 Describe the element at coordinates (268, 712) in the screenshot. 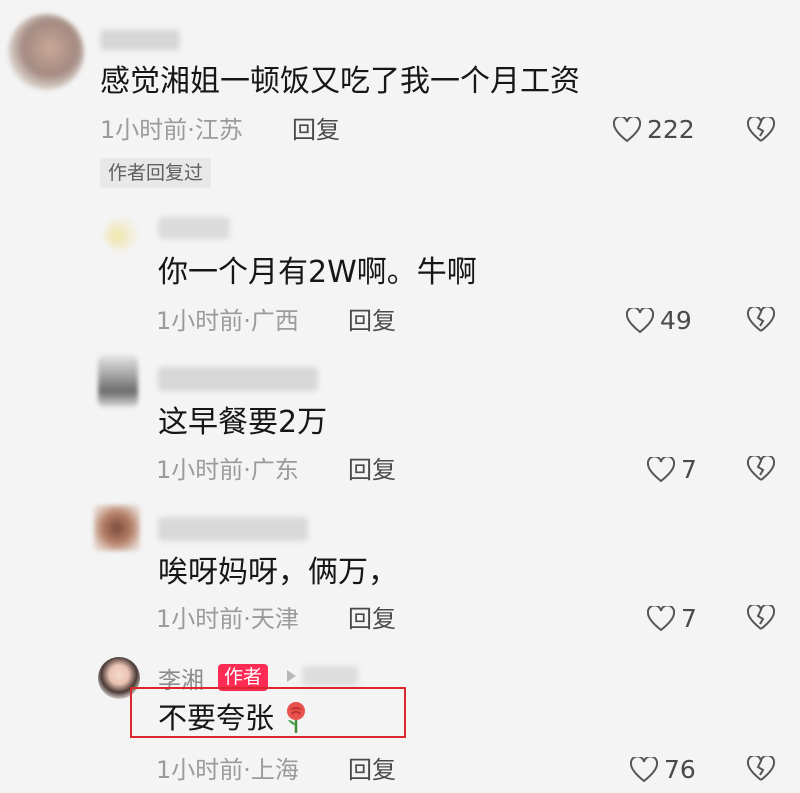

I see `highlight-box` at that location.